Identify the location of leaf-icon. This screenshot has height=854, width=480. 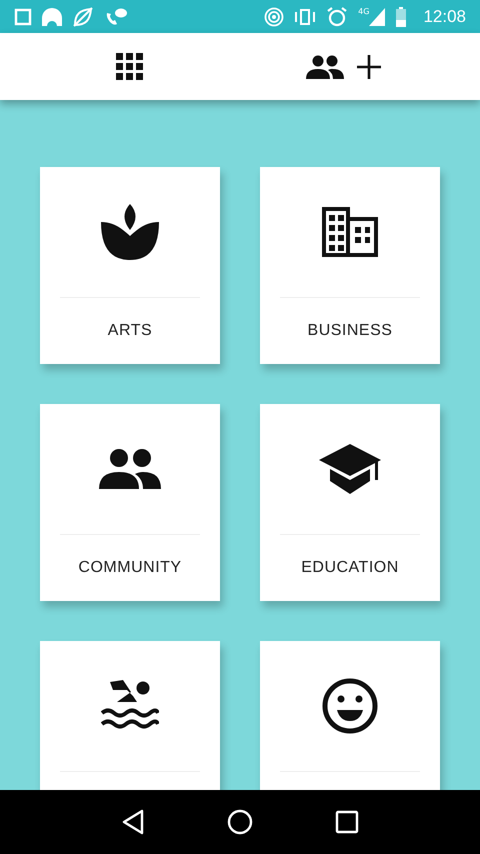
(83, 17).